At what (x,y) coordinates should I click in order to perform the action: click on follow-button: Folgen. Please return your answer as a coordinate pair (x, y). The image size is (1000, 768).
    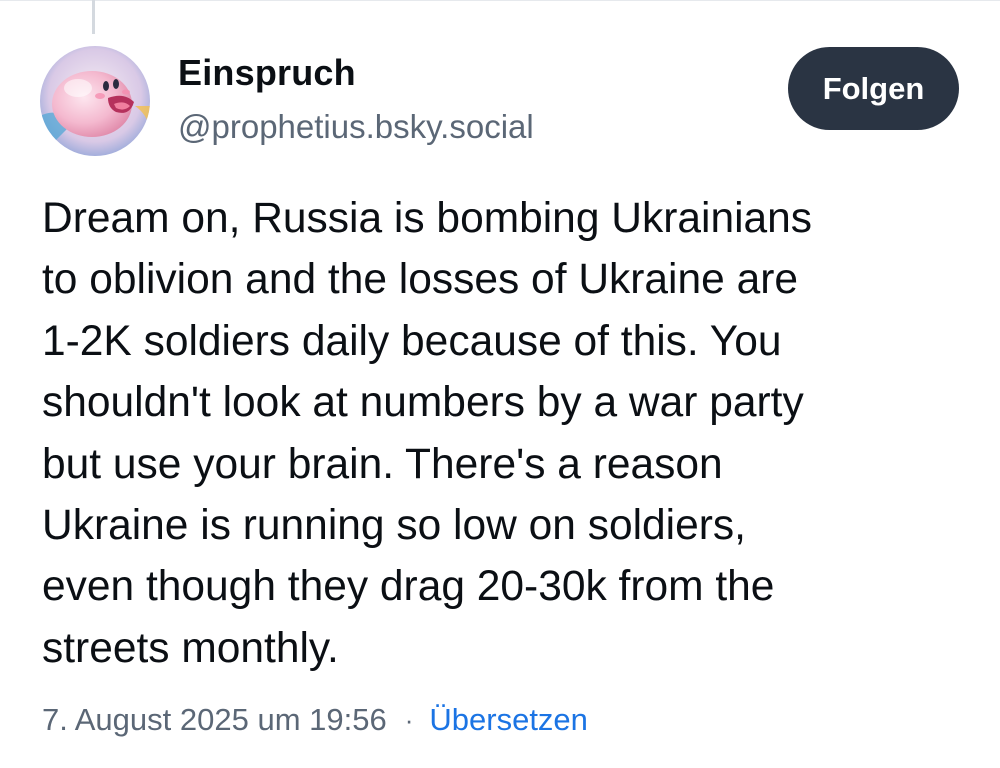
    Looking at the image, I should click on (873, 88).